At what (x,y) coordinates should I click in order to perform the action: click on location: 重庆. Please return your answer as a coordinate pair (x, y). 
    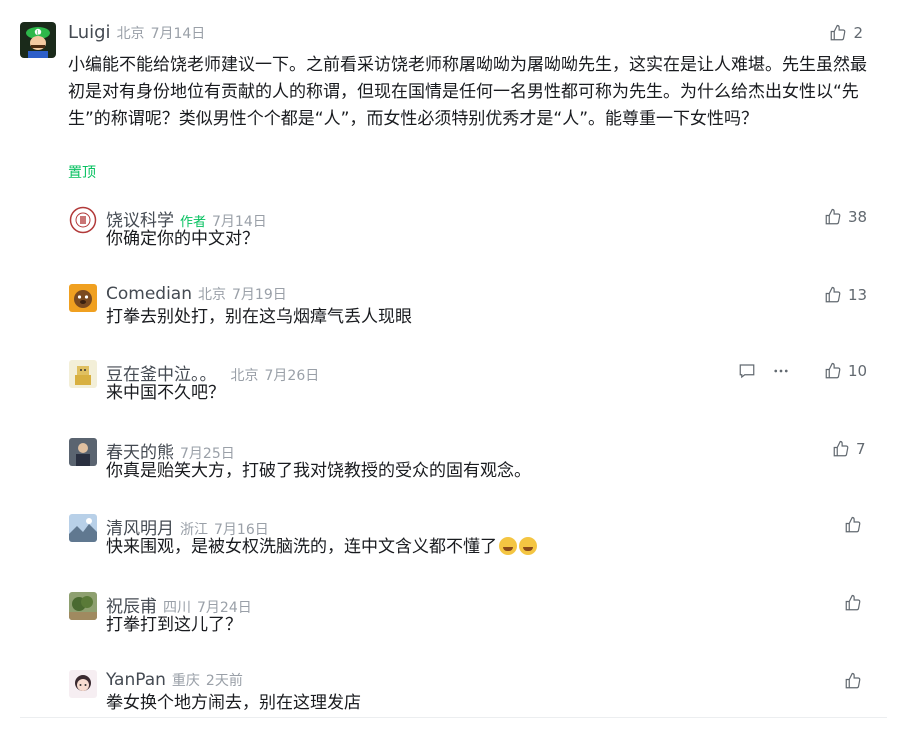
    Looking at the image, I should click on (185, 681).